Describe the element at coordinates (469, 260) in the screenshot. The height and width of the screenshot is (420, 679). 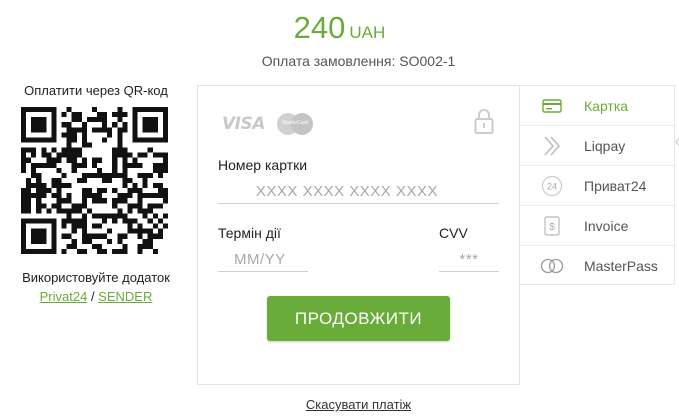
I see `cvv-input` at that location.